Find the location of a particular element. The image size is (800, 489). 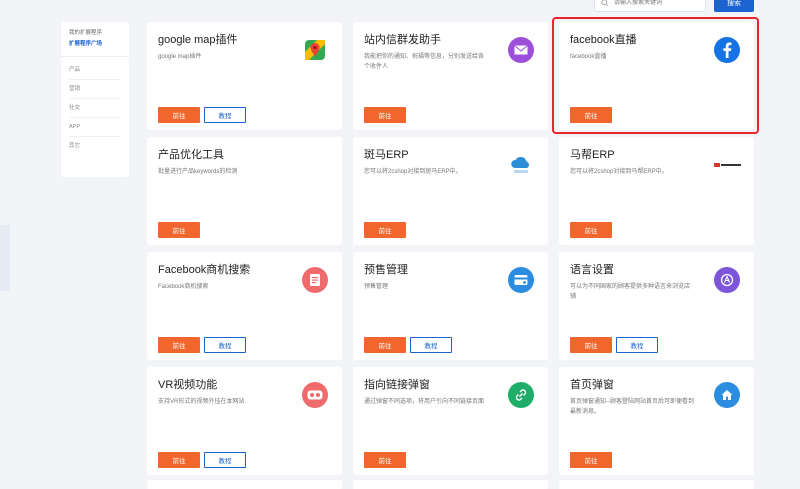

link-icon is located at coordinates (521, 395).